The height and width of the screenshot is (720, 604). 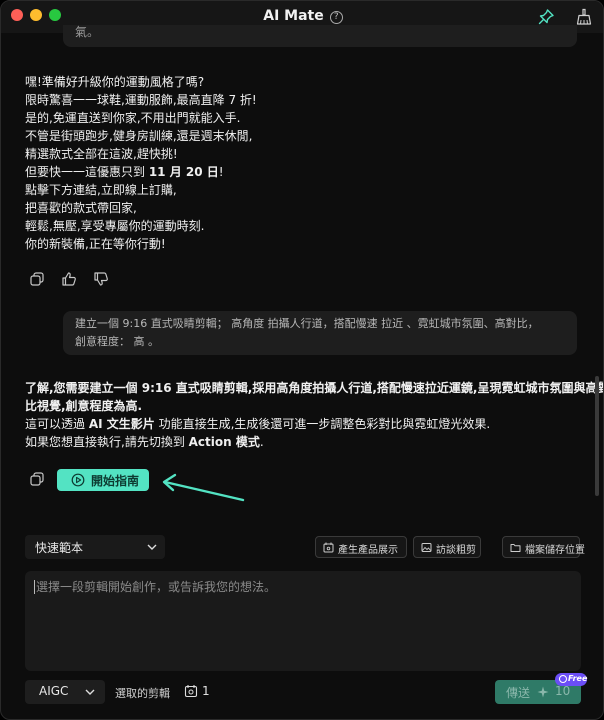 What do you see at coordinates (95, 547) in the screenshot?
I see `template-select: 快速範本` at bounding box center [95, 547].